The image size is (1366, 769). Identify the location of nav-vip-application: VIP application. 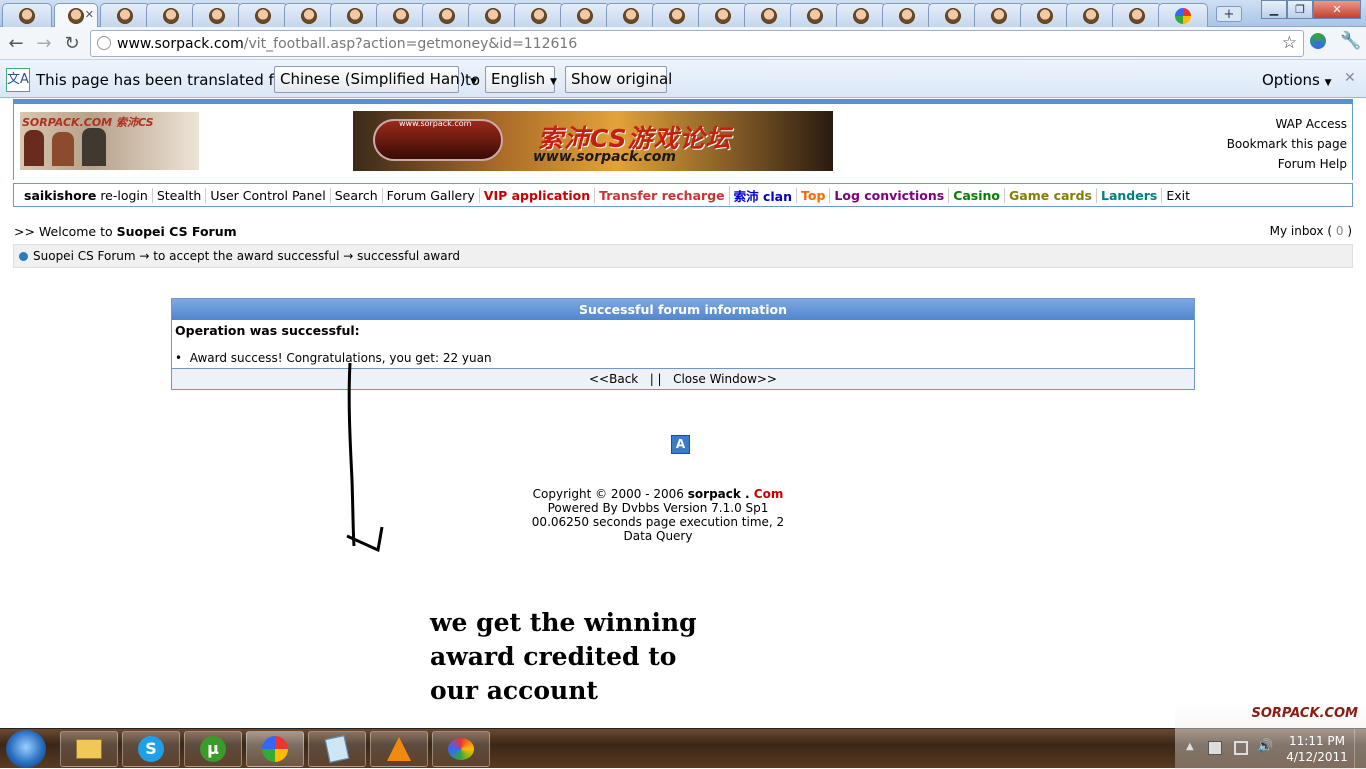
(536, 195).